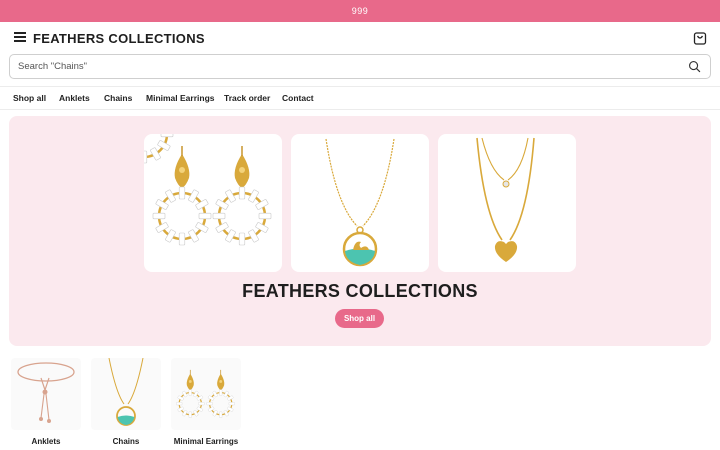  What do you see at coordinates (29, 98) in the screenshot?
I see `nav-shop-all: Shop all` at bounding box center [29, 98].